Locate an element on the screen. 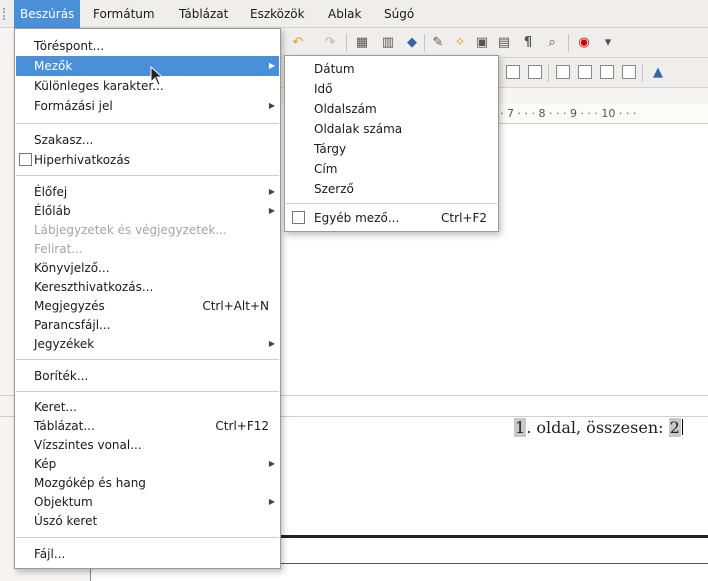 Image resolution: width=708 pixels, height=581 pixels. toolbar-grip is located at coordinates (6, 14).